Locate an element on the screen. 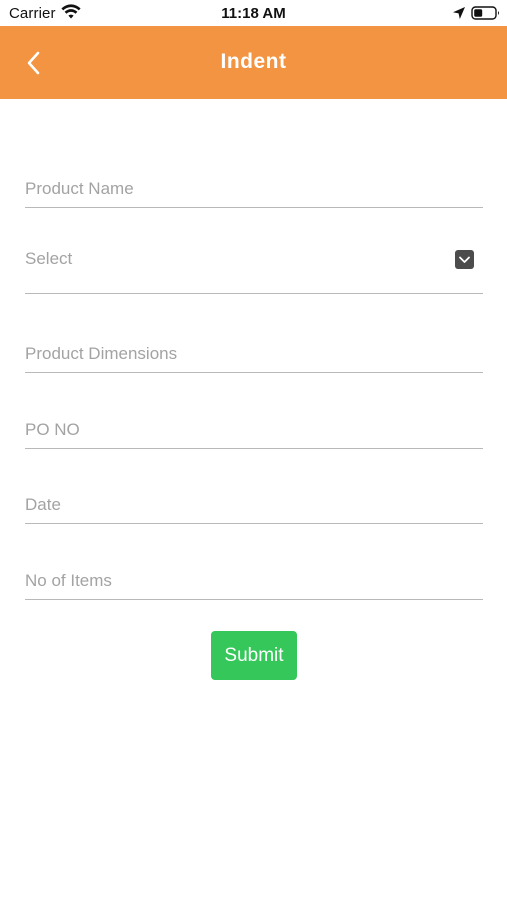 This screenshot has height=900, width=507. chevron-down-icon is located at coordinates (464, 259).